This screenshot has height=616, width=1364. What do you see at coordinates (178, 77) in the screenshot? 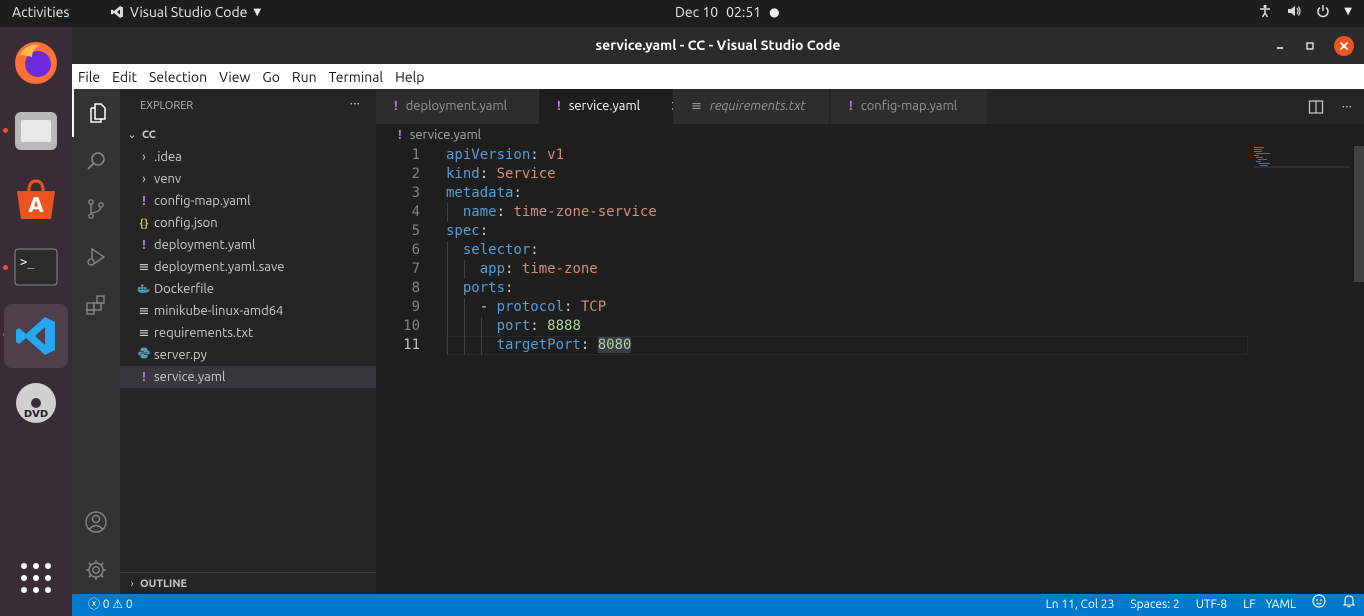
I see `menu-selection: Selection` at bounding box center [178, 77].